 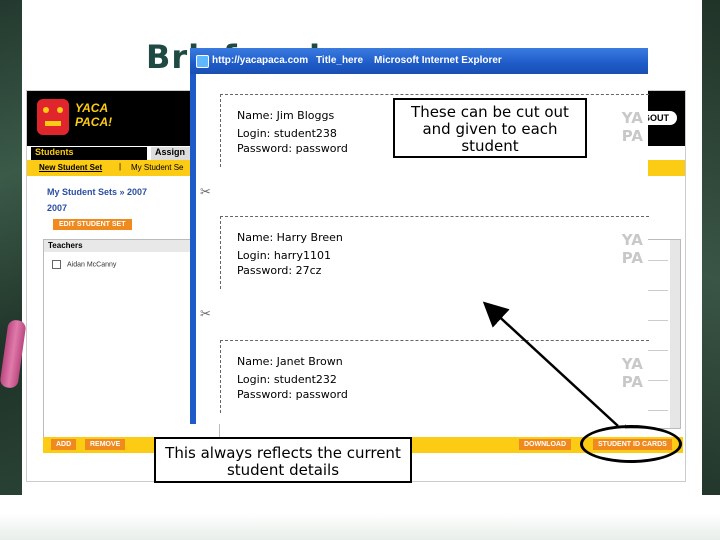 I want to click on card-name: Name: Jim Bloggs, so click(x=286, y=115).